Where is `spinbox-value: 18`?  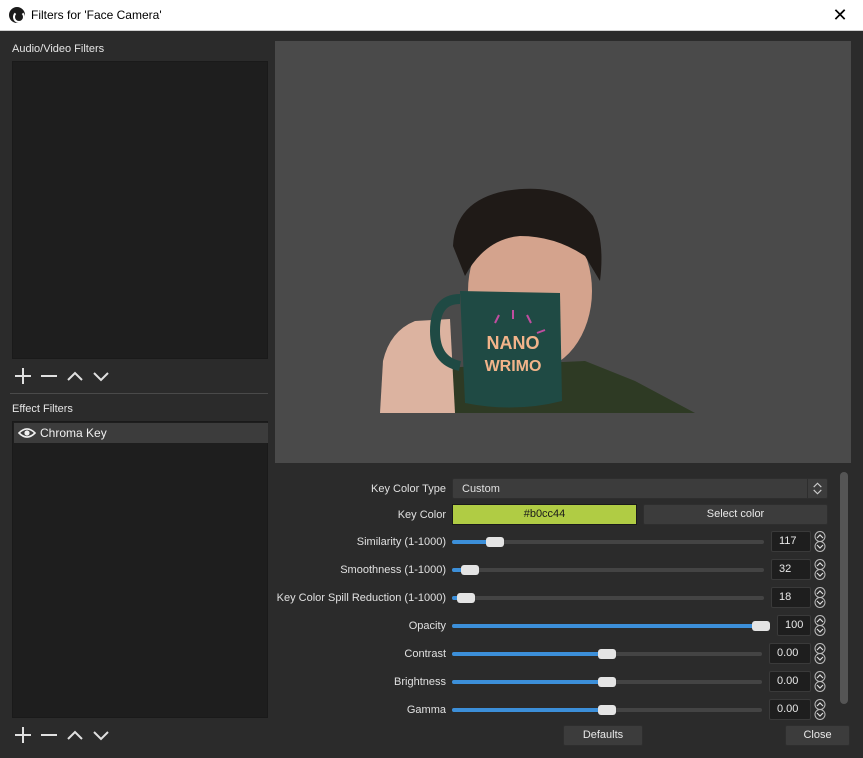
spinbox-value: 18 is located at coordinates (791, 597).